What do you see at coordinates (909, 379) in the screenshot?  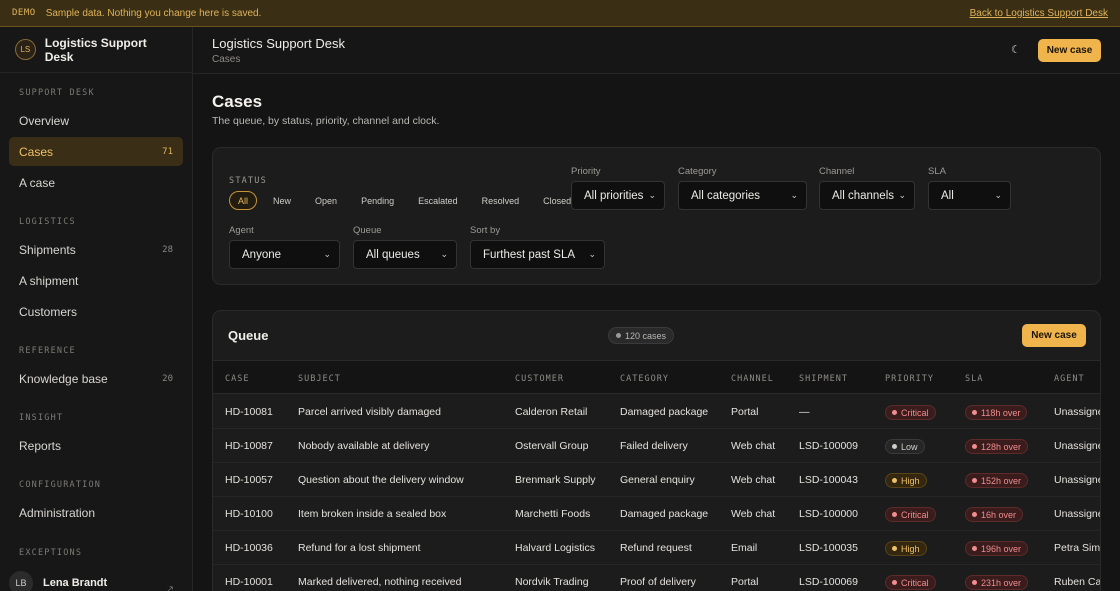 I see `column-header-priority: PRIORITY` at bounding box center [909, 379].